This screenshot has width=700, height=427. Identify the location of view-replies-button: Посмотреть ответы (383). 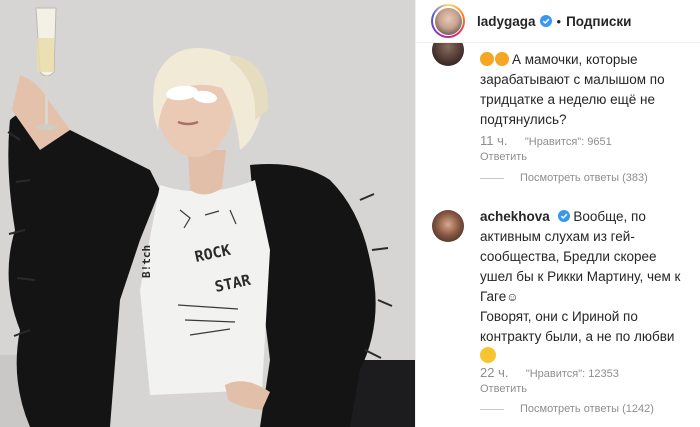
(564, 178).